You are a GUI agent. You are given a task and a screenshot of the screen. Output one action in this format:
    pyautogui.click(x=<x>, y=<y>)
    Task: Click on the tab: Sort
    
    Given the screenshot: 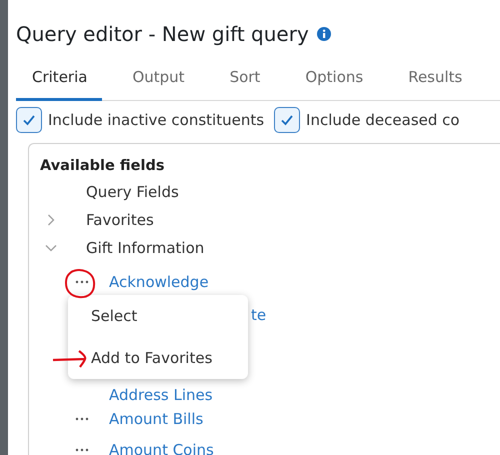 What is the action you would take?
    pyautogui.click(x=245, y=80)
    